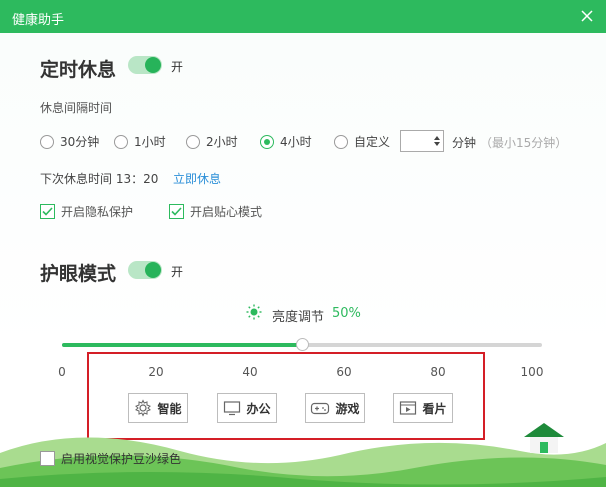 This screenshot has height=487, width=606. What do you see at coordinates (544, 438) in the screenshot?
I see `house-icon` at bounding box center [544, 438].